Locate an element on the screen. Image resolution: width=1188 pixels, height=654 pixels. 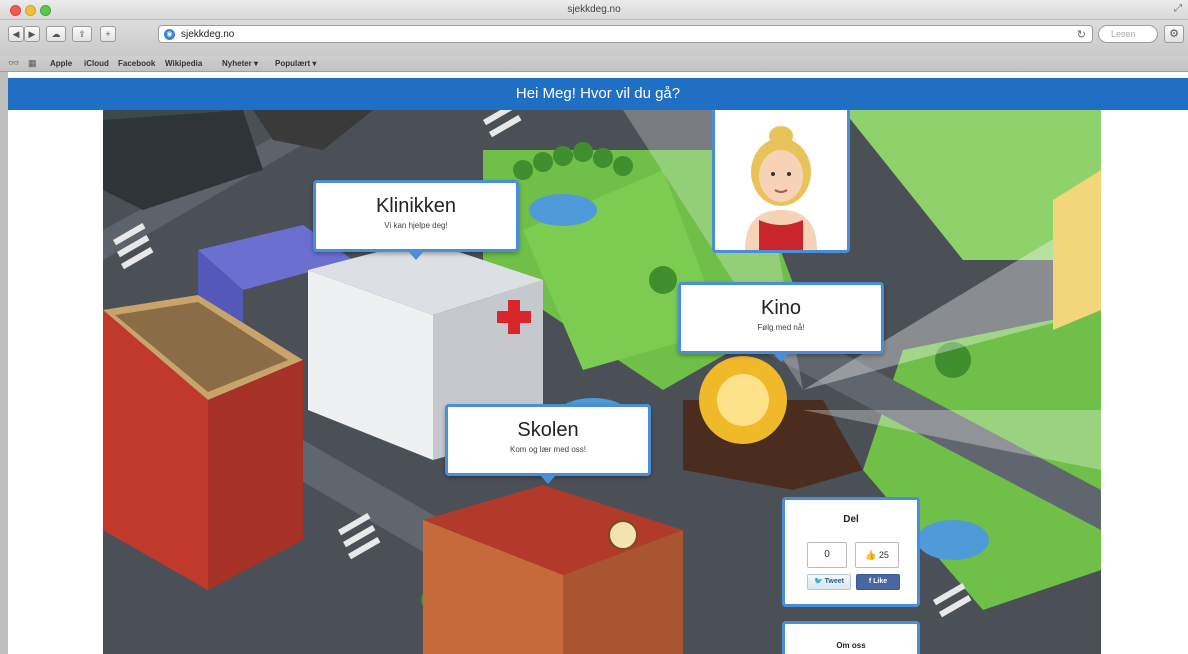
about-us-panel: Om oss is located at coordinates (851, 637).